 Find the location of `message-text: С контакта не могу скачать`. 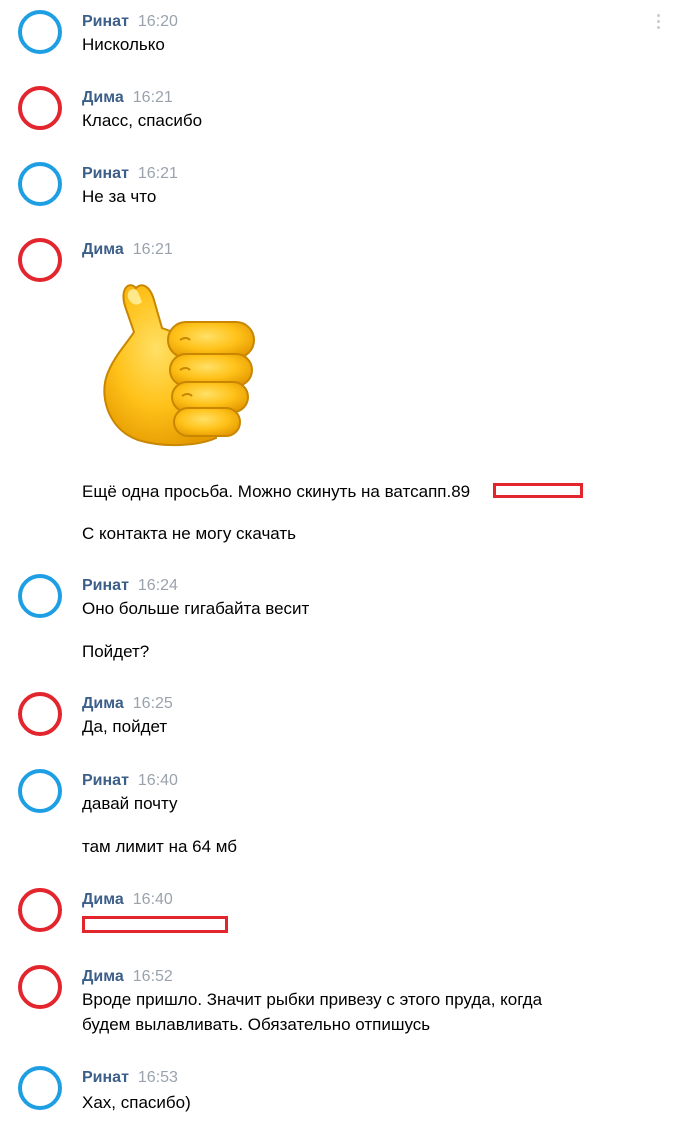

message-text: С контакта не могу скачать is located at coordinates (189, 533).